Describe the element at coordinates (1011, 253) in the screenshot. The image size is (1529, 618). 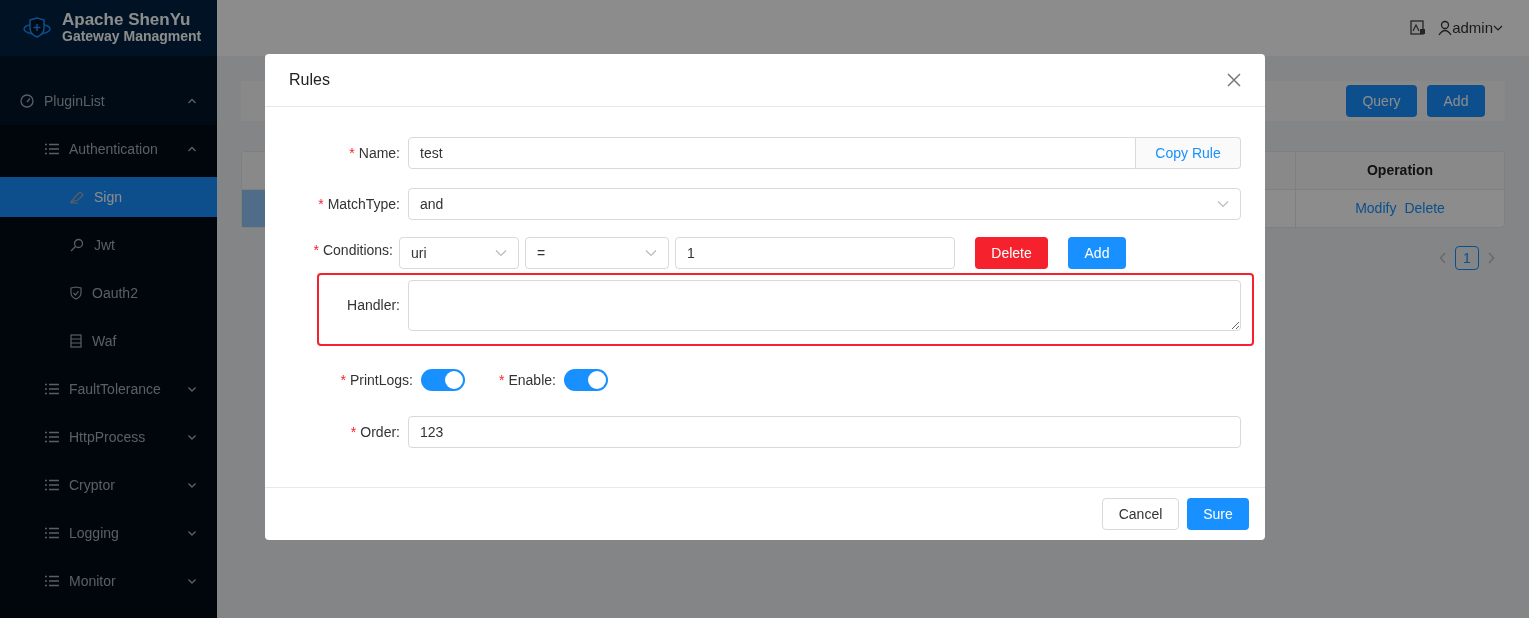
I see `delete-button: Delete` at that location.